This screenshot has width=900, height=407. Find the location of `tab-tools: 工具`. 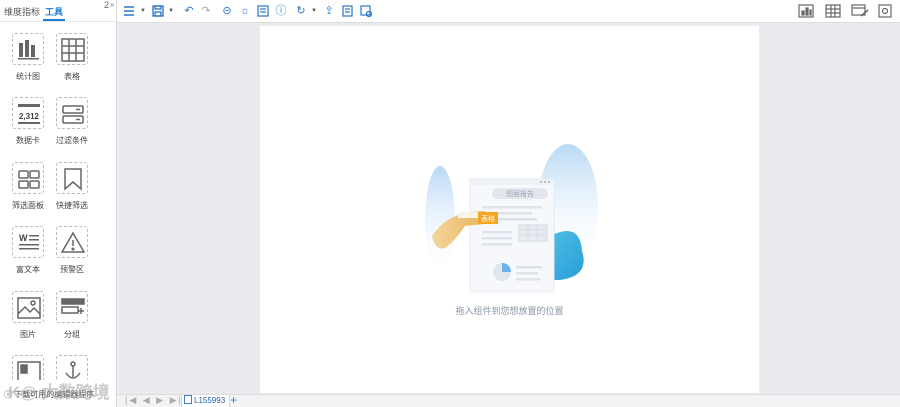

tab-tools: 工具 is located at coordinates (54, 11).